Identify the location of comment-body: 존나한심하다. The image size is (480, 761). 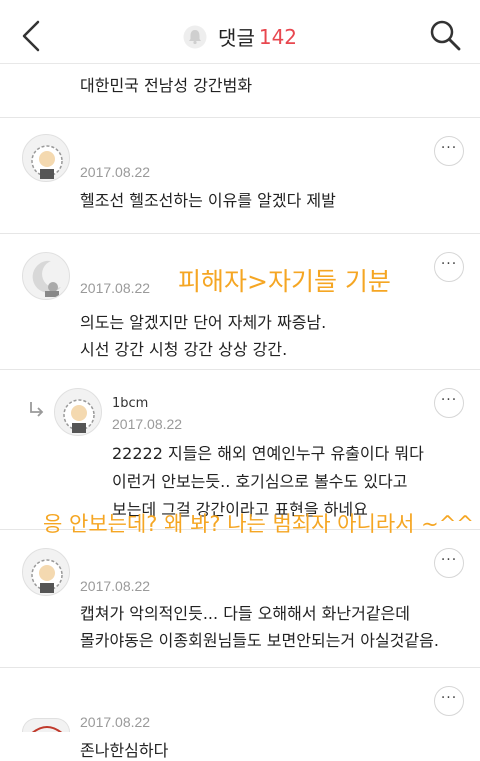
(124, 750).